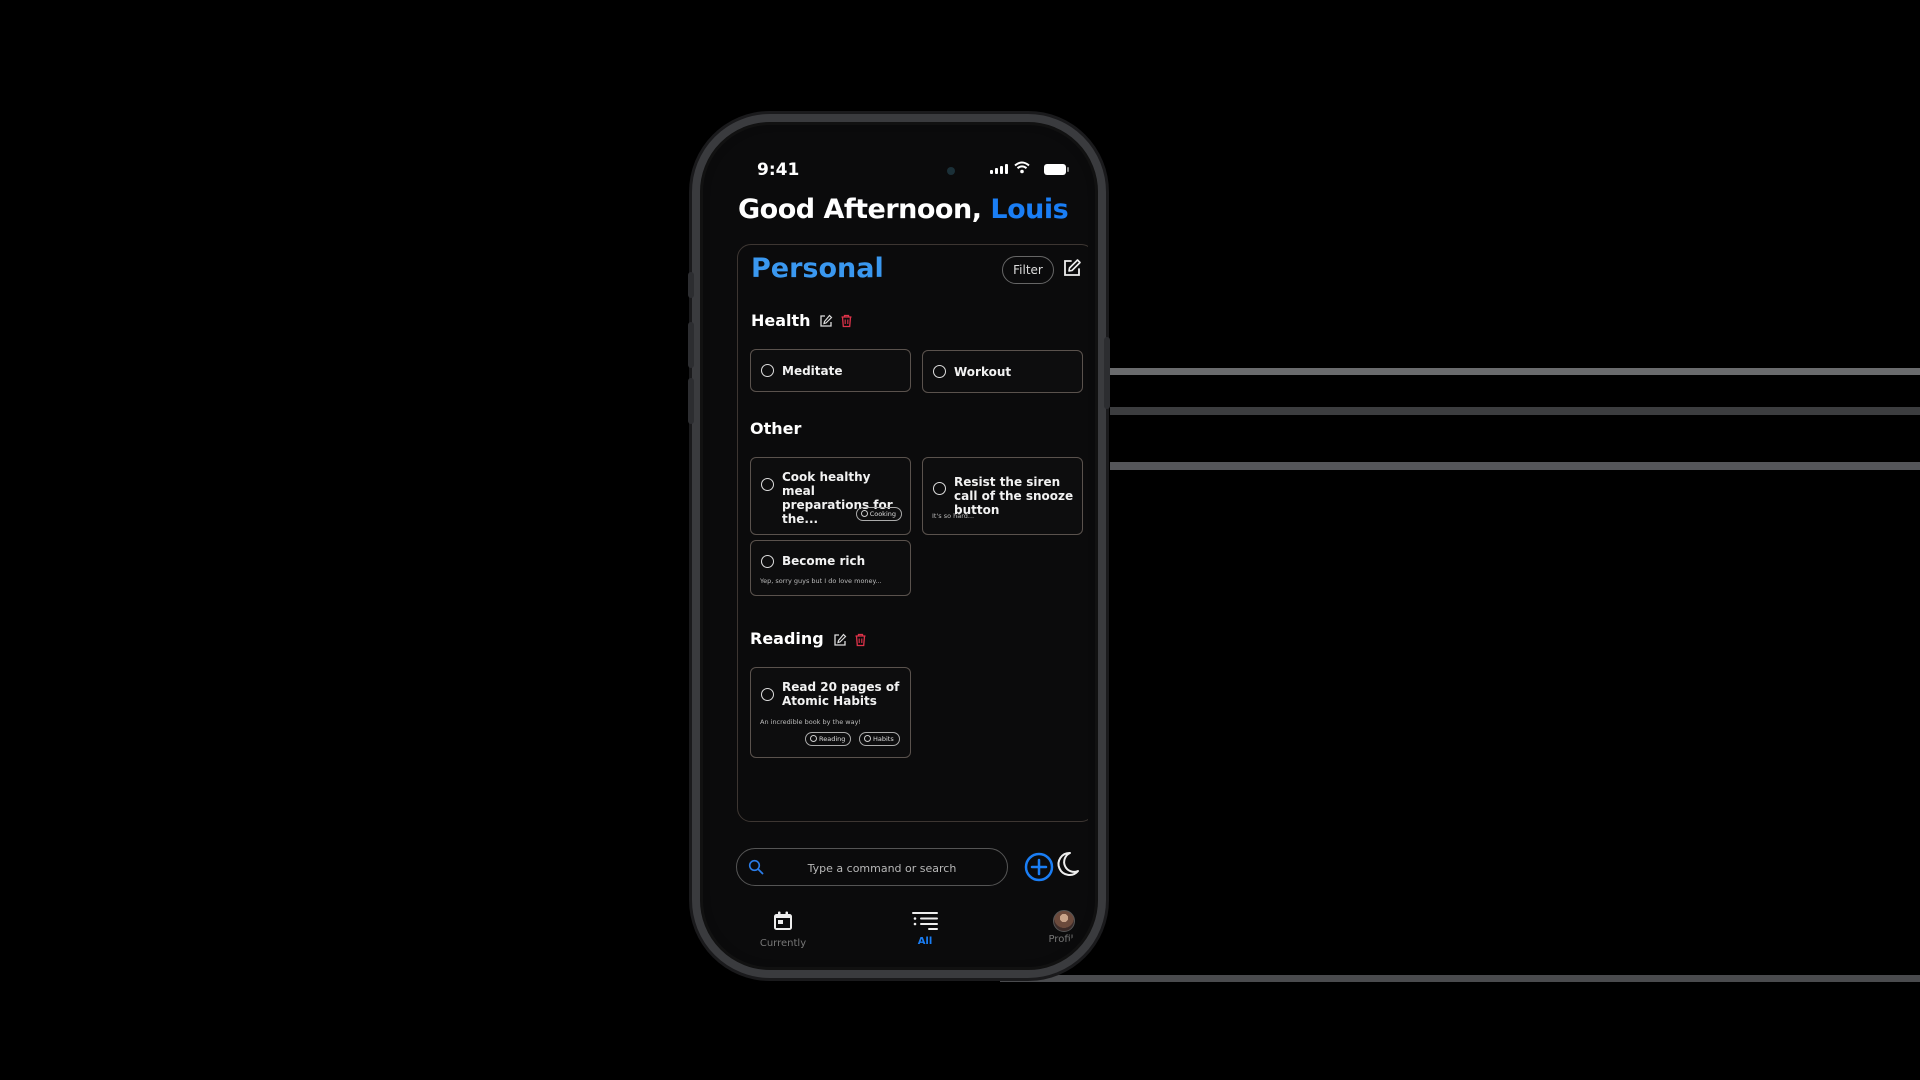  What do you see at coordinates (1056, 169) in the screenshot?
I see `battery-icon` at bounding box center [1056, 169].